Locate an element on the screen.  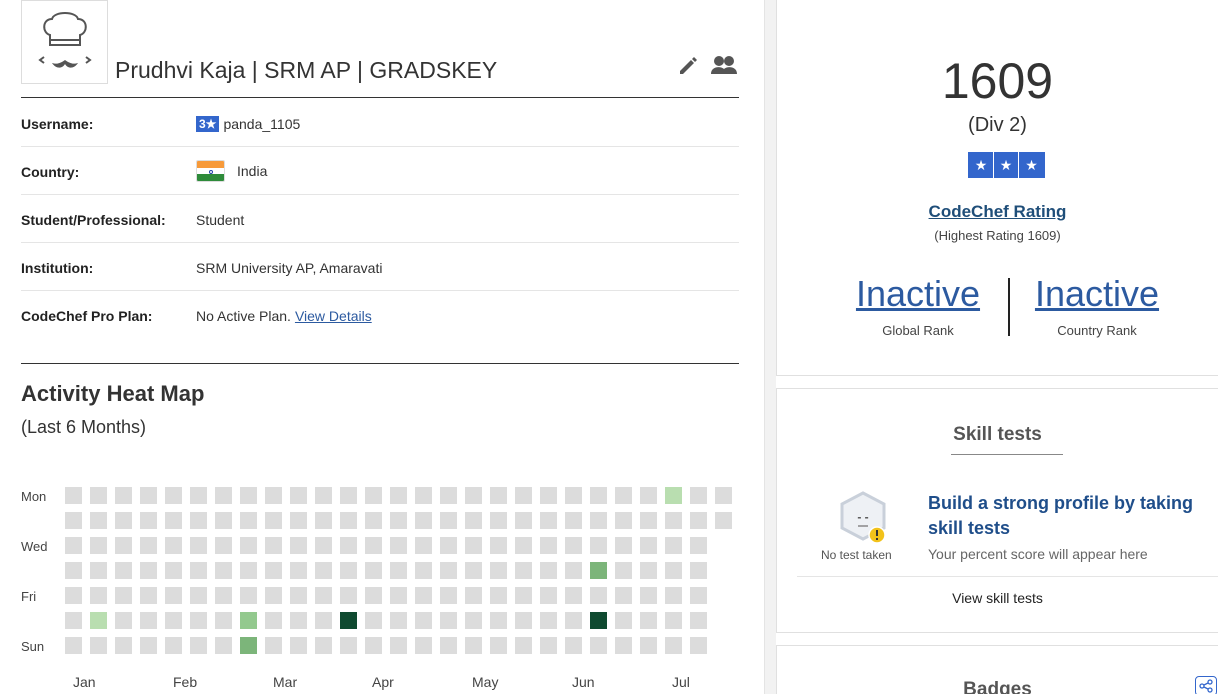
view-skill-tests-link: View skill tests is located at coordinates (997, 598).